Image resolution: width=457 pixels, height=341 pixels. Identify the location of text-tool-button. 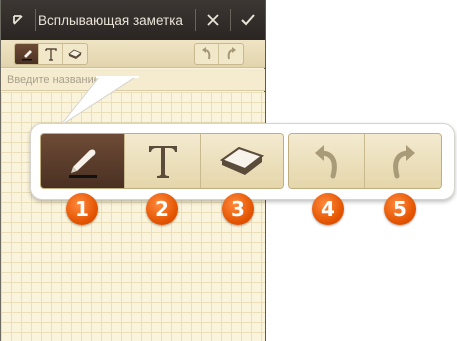
(51, 54).